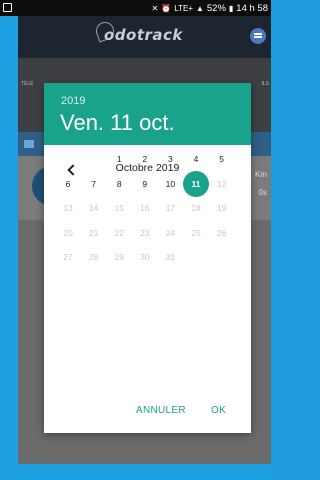  Describe the element at coordinates (145, 159) in the screenshot. I see `calendar-day: 2` at that location.